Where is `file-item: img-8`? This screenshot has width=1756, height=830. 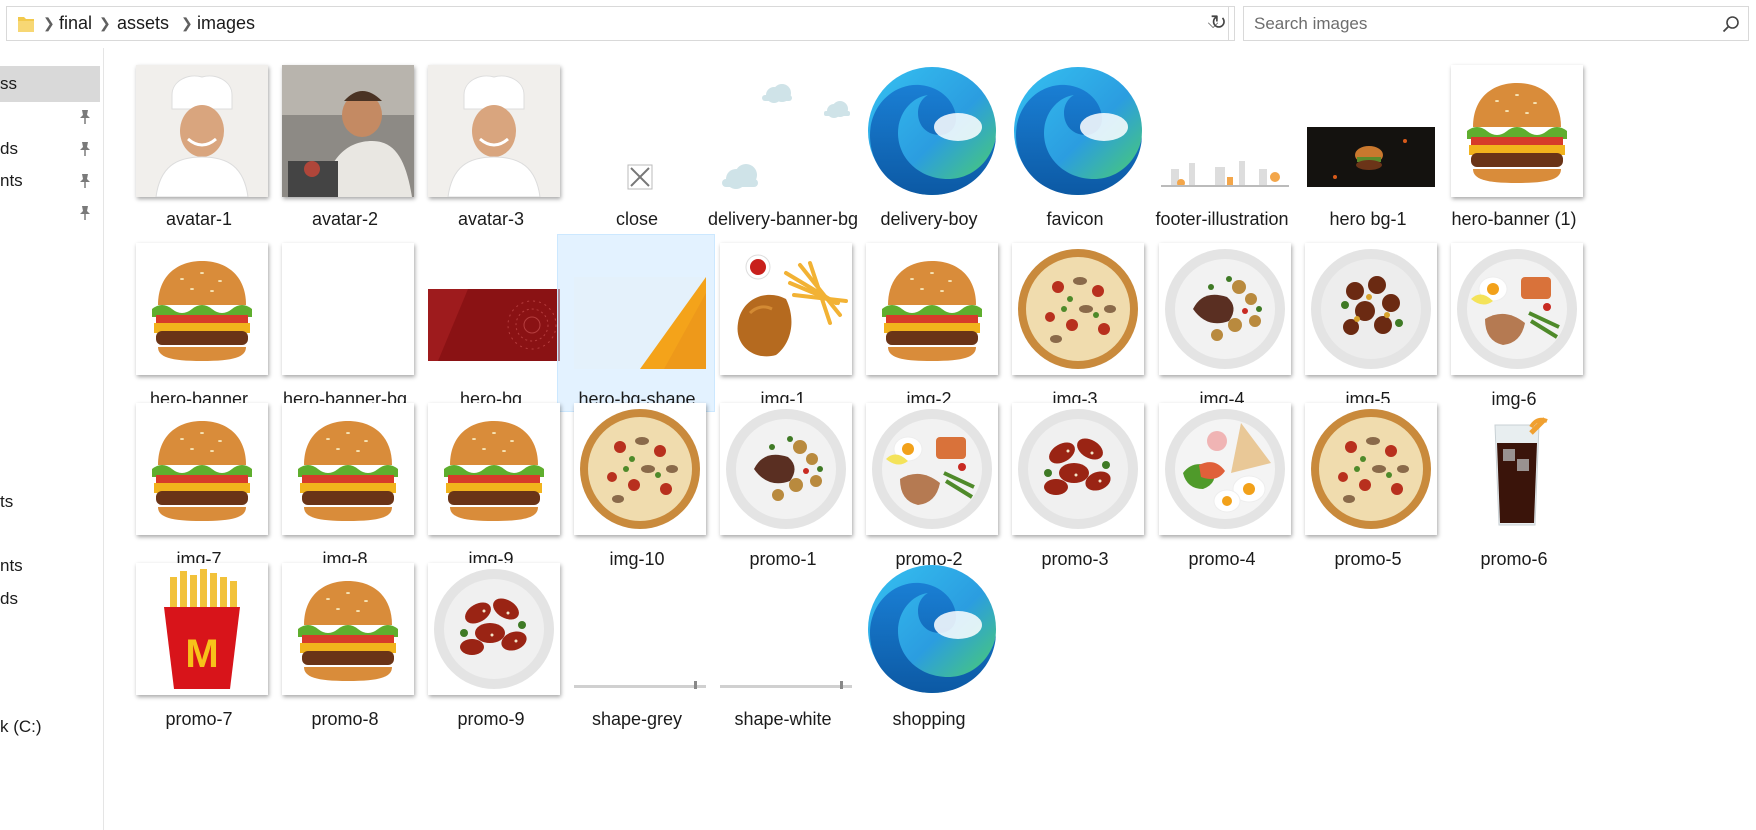 file-item: img-8 is located at coordinates (344, 483).